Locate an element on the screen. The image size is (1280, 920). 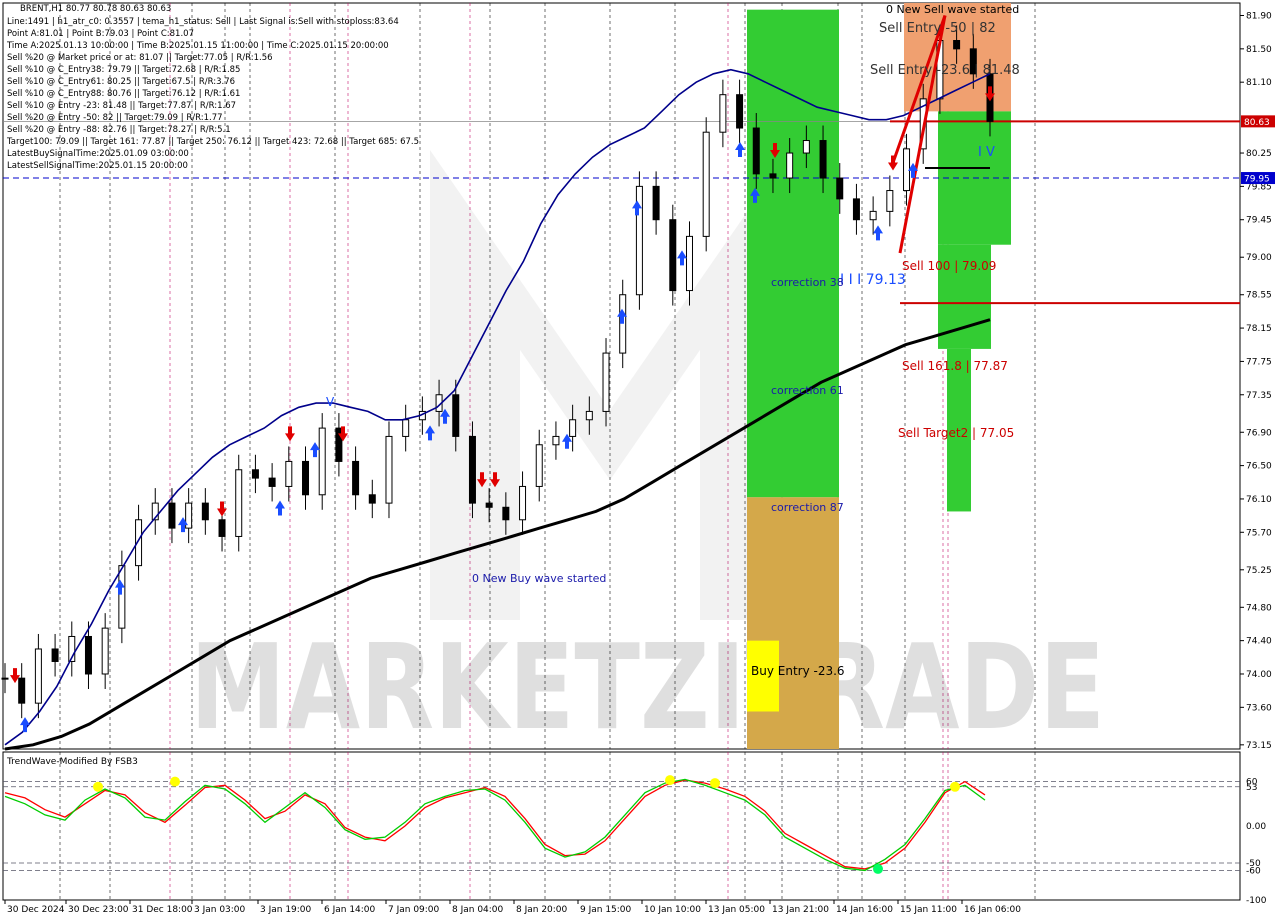
x-tick-label: 31 Dec 18:00 is located at coordinates (162, 910).